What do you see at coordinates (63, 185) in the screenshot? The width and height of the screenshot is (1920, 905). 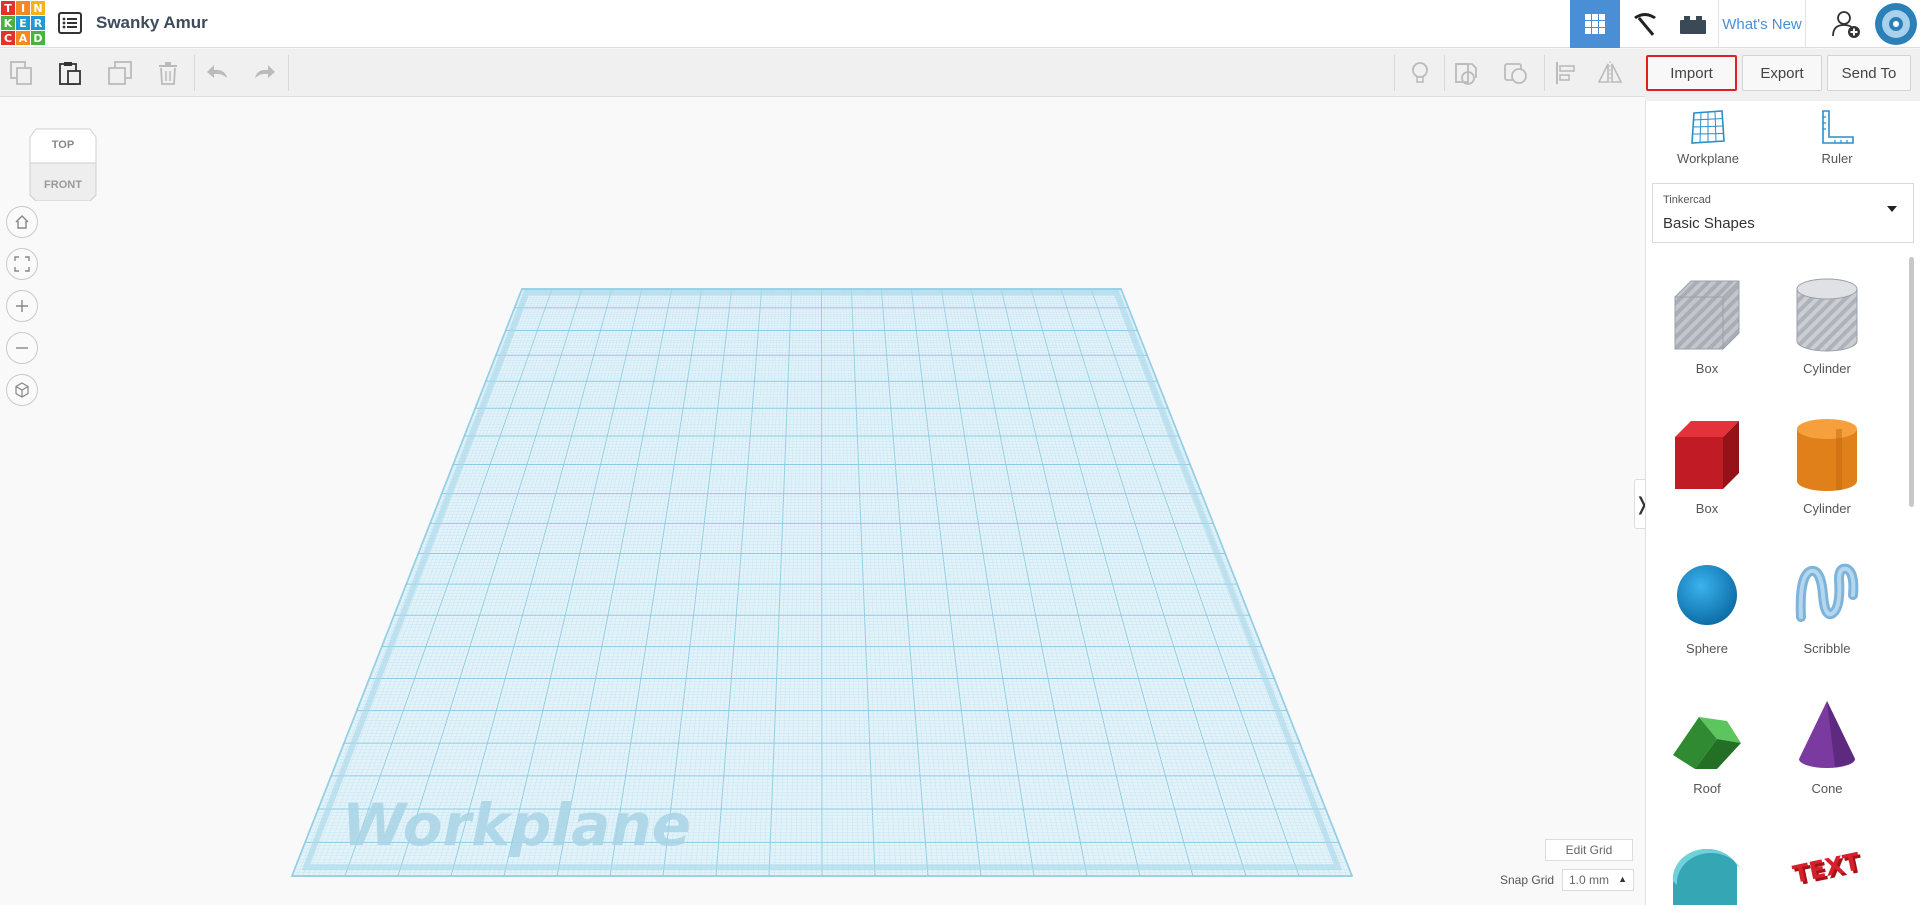 I see `view-cube-front-label: FRONT` at bounding box center [63, 185].